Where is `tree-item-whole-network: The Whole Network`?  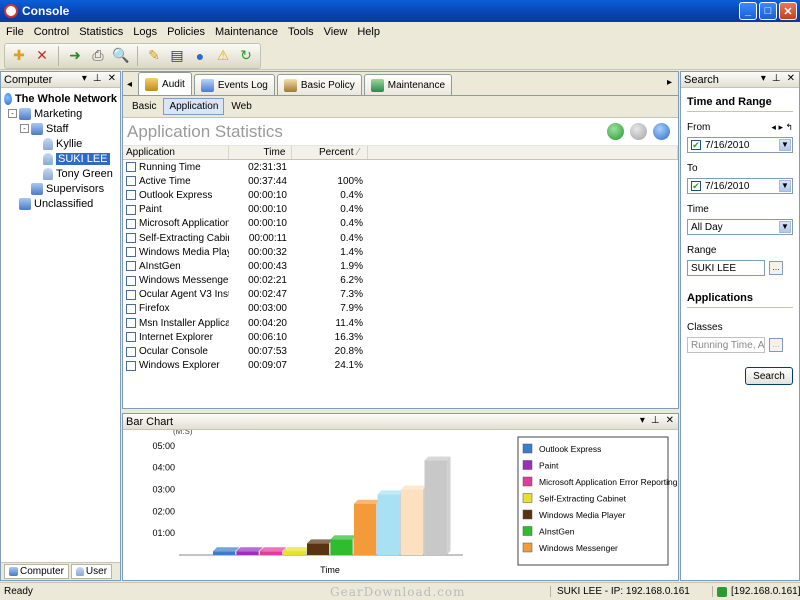
tree-item-whole-network: The Whole Network is located at coordinates (60, 98).